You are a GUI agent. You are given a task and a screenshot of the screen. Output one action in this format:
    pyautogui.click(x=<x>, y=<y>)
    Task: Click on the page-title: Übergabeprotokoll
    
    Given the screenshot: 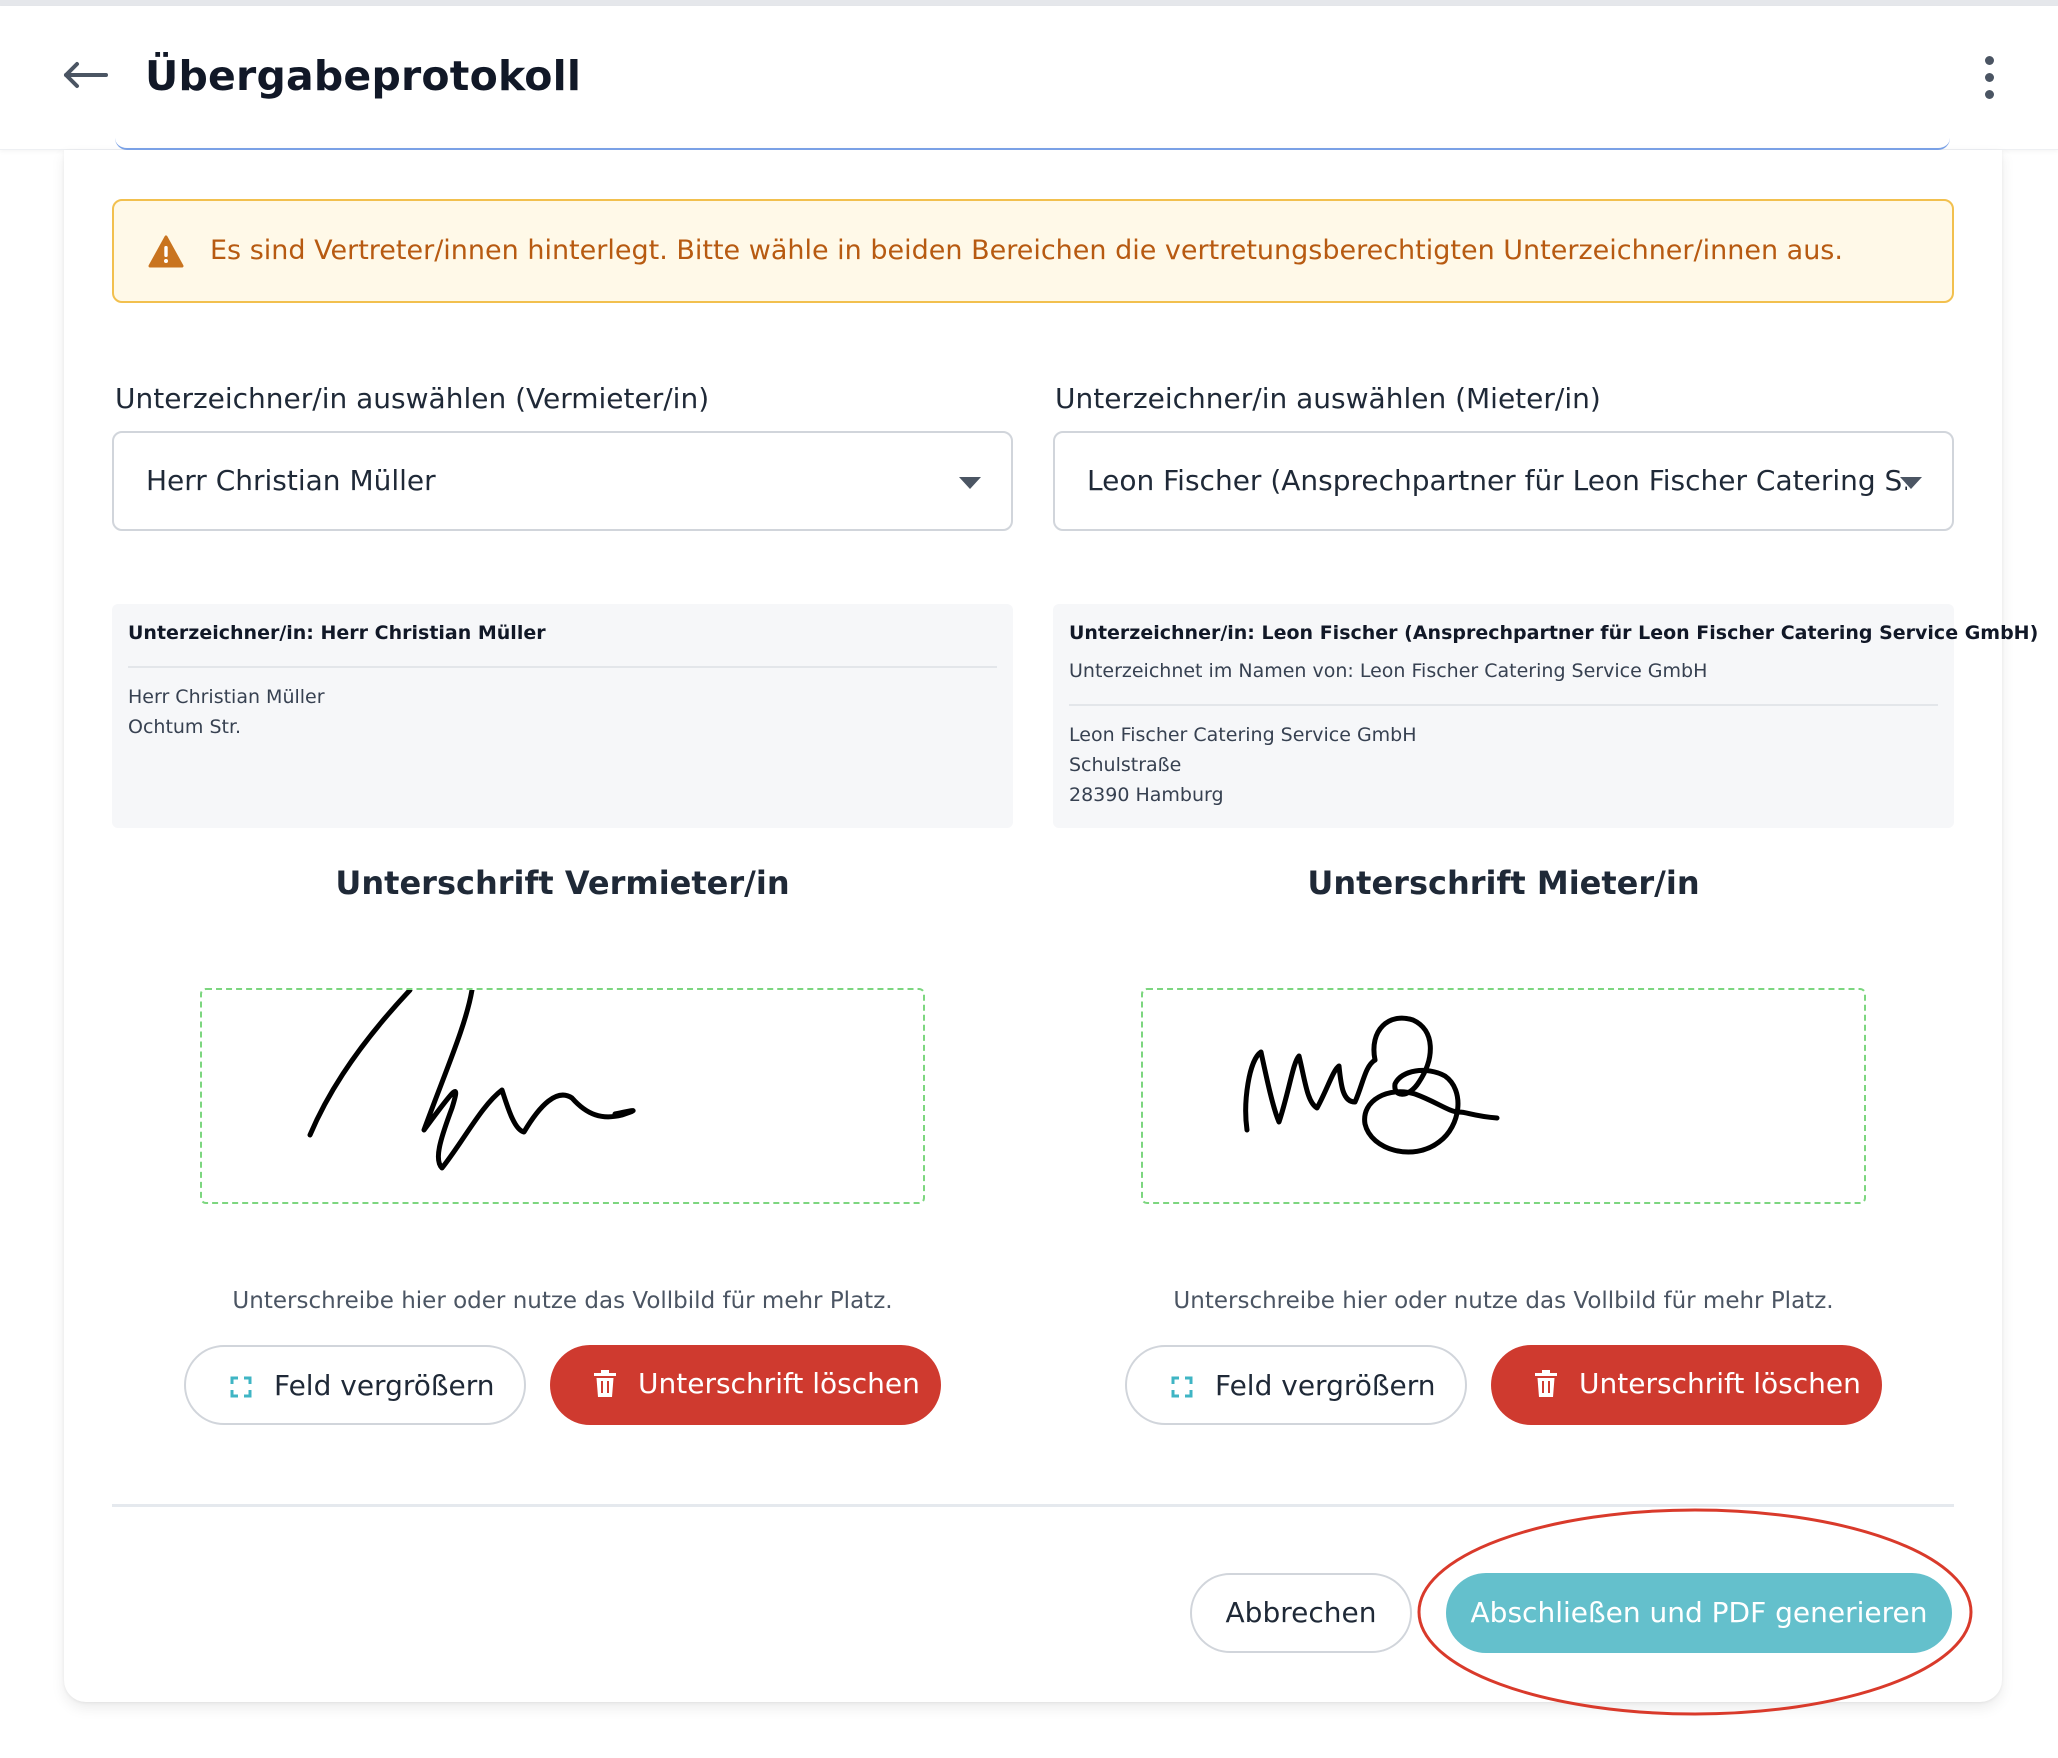 What is the action you would take?
    pyautogui.click(x=363, y=76)
    